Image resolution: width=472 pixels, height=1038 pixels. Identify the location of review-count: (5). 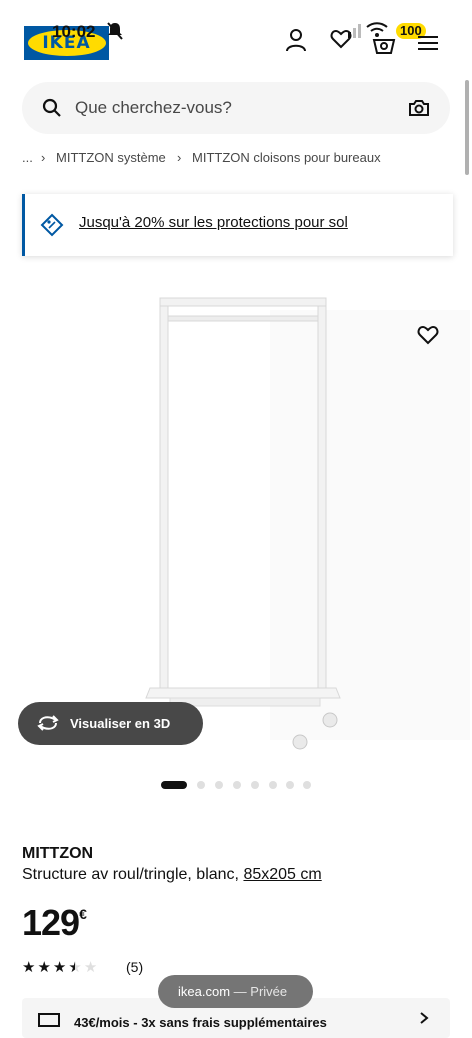
(134, 967).